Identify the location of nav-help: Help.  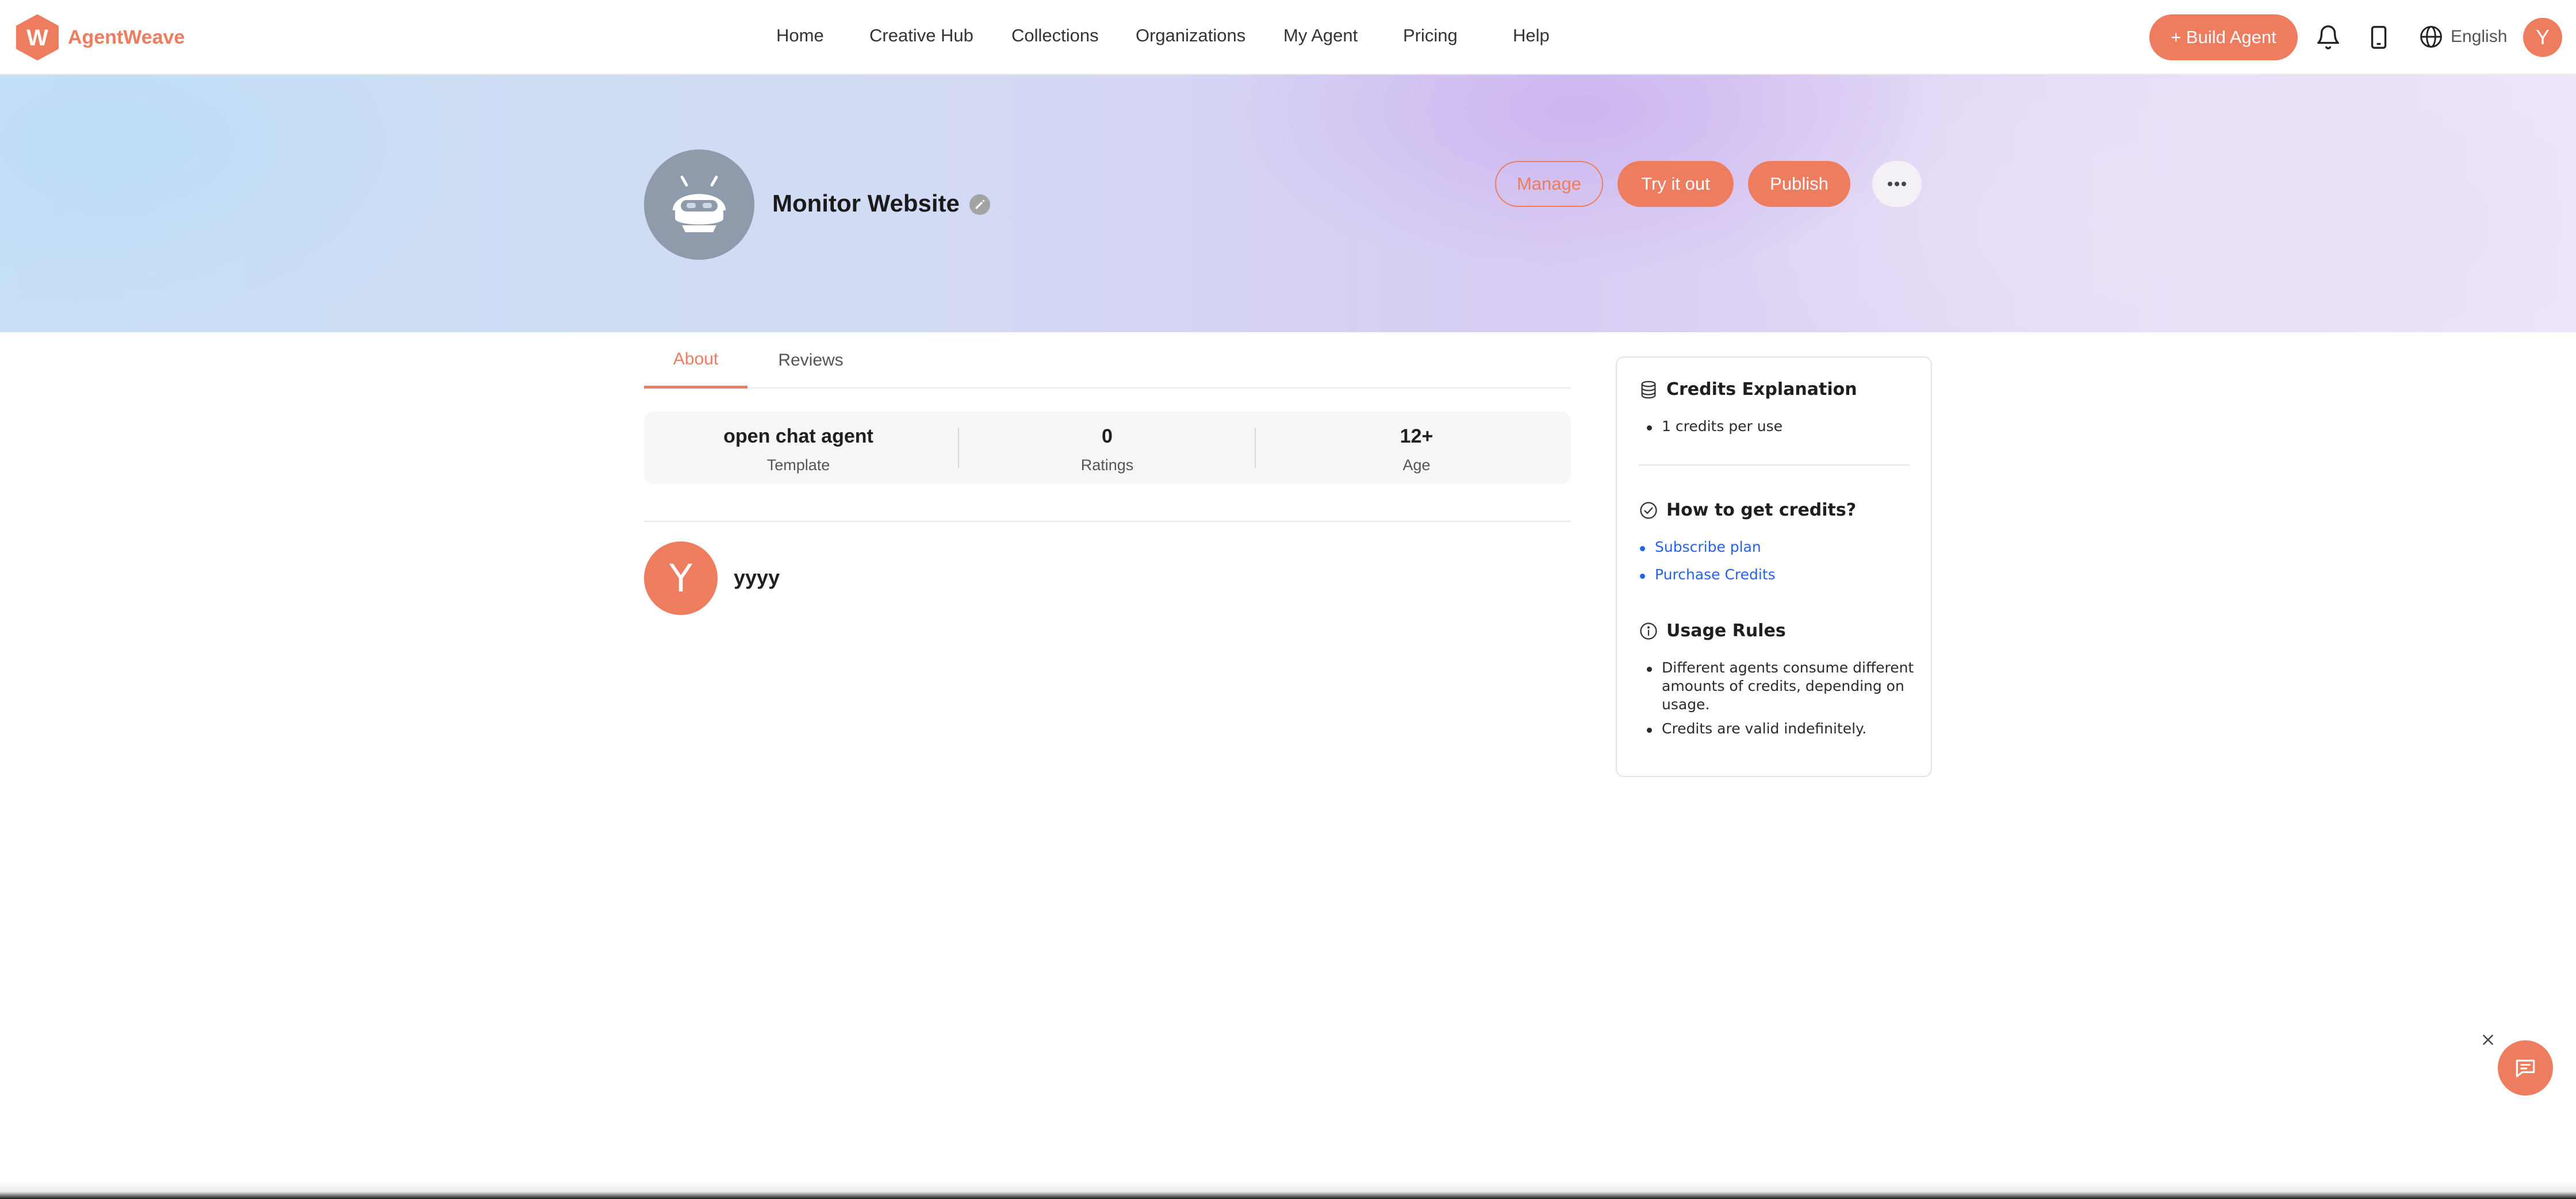
(1531, 35).